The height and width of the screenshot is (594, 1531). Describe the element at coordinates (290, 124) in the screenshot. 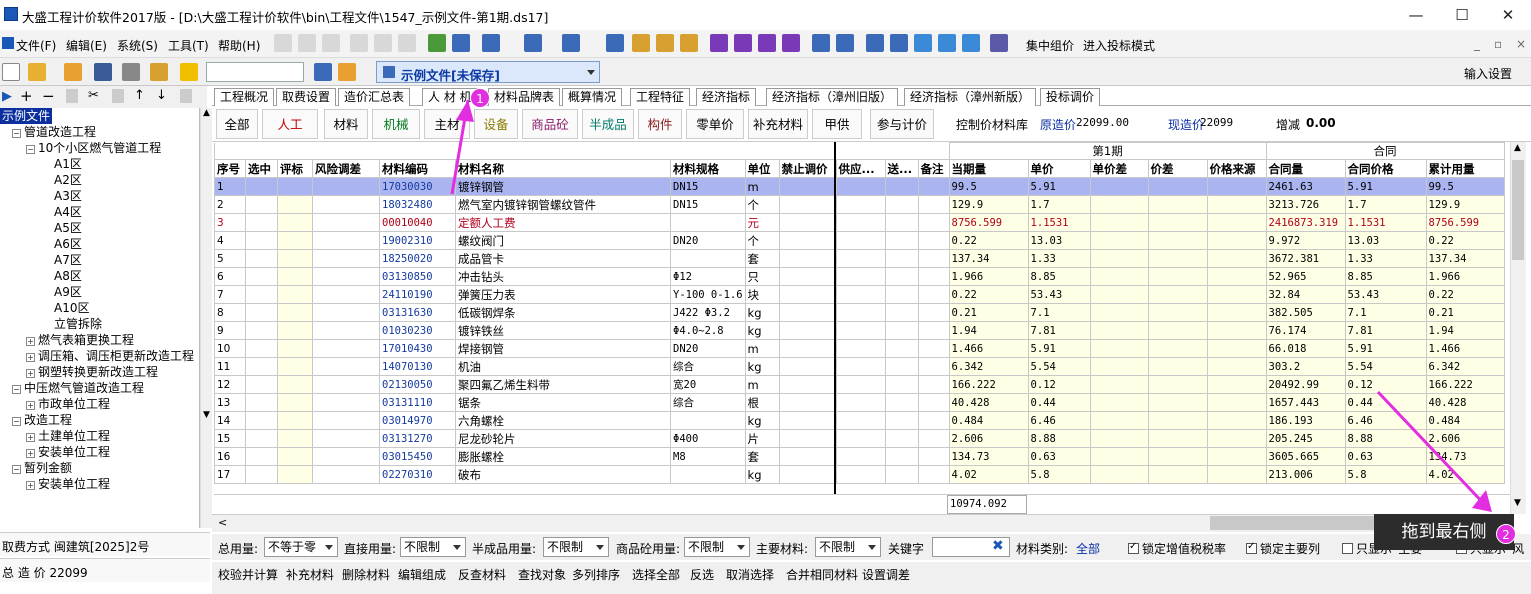

I see `category-1: 人工` at that location.